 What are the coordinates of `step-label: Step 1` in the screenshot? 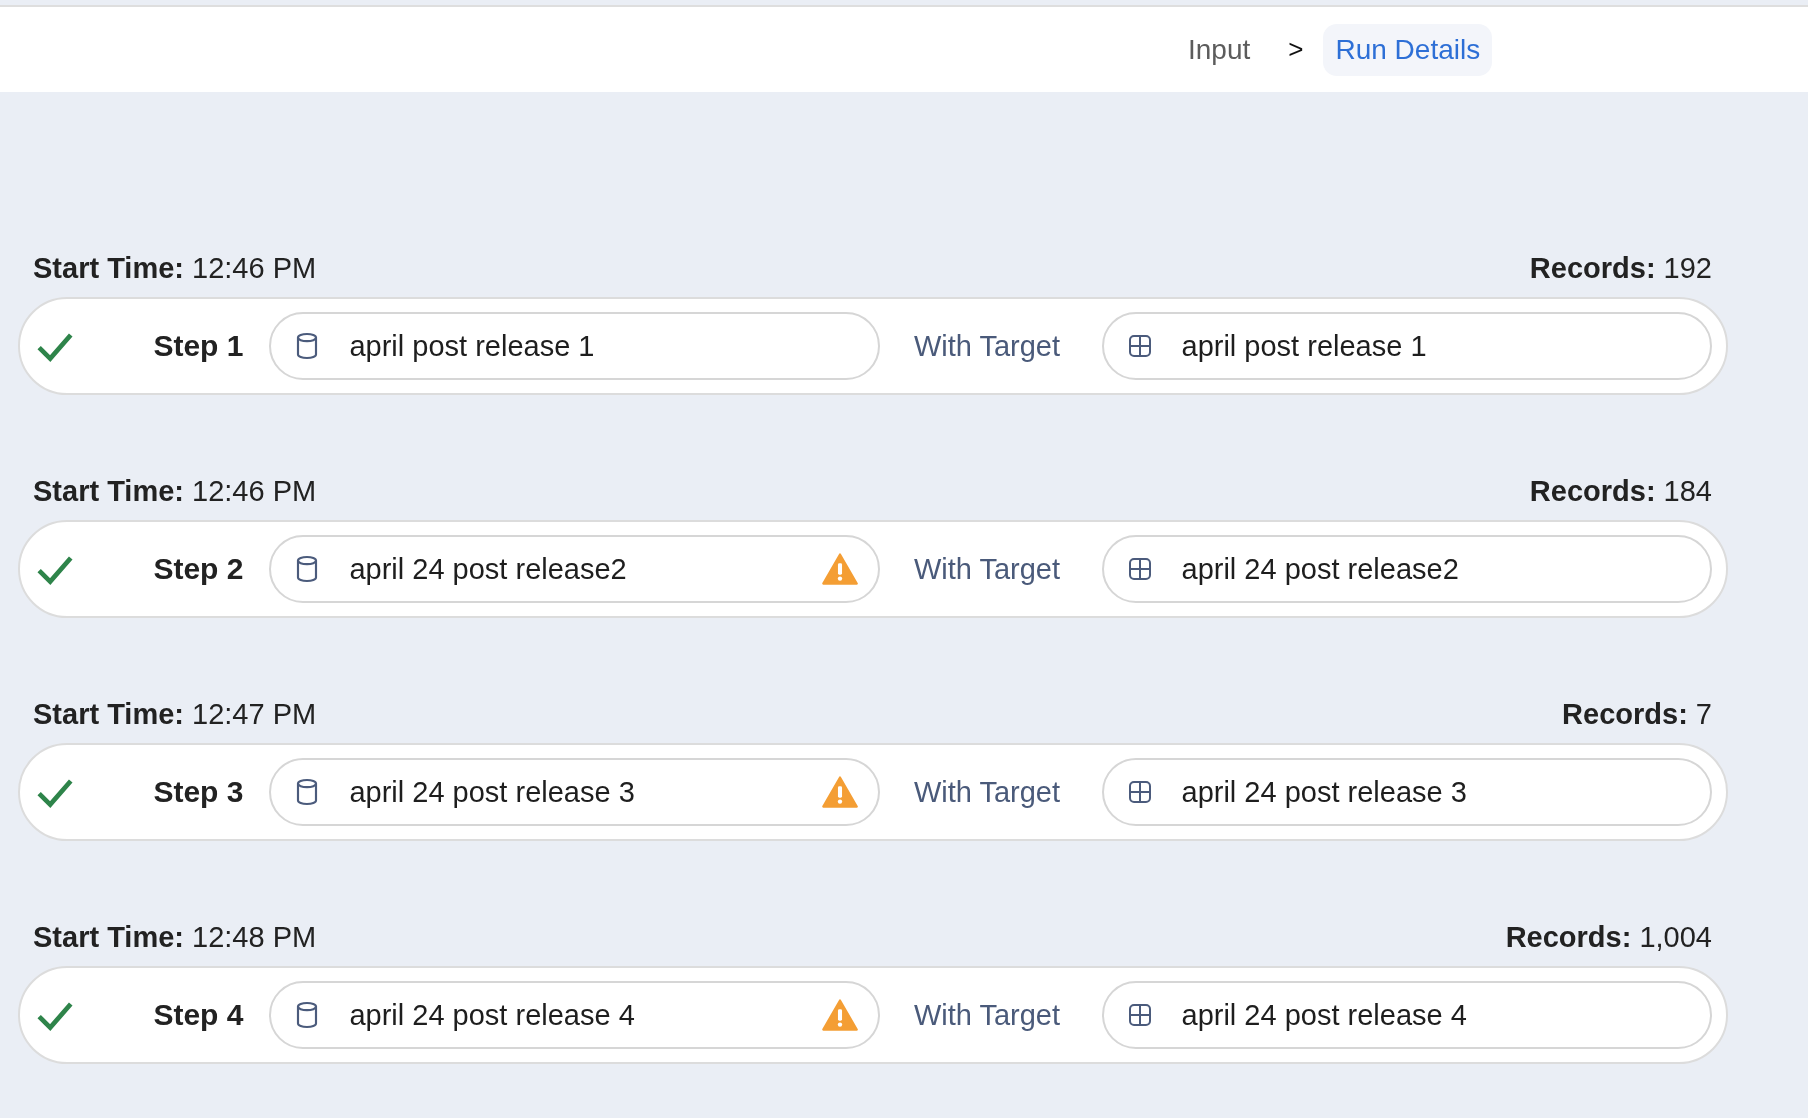 It's located at (198, 346).